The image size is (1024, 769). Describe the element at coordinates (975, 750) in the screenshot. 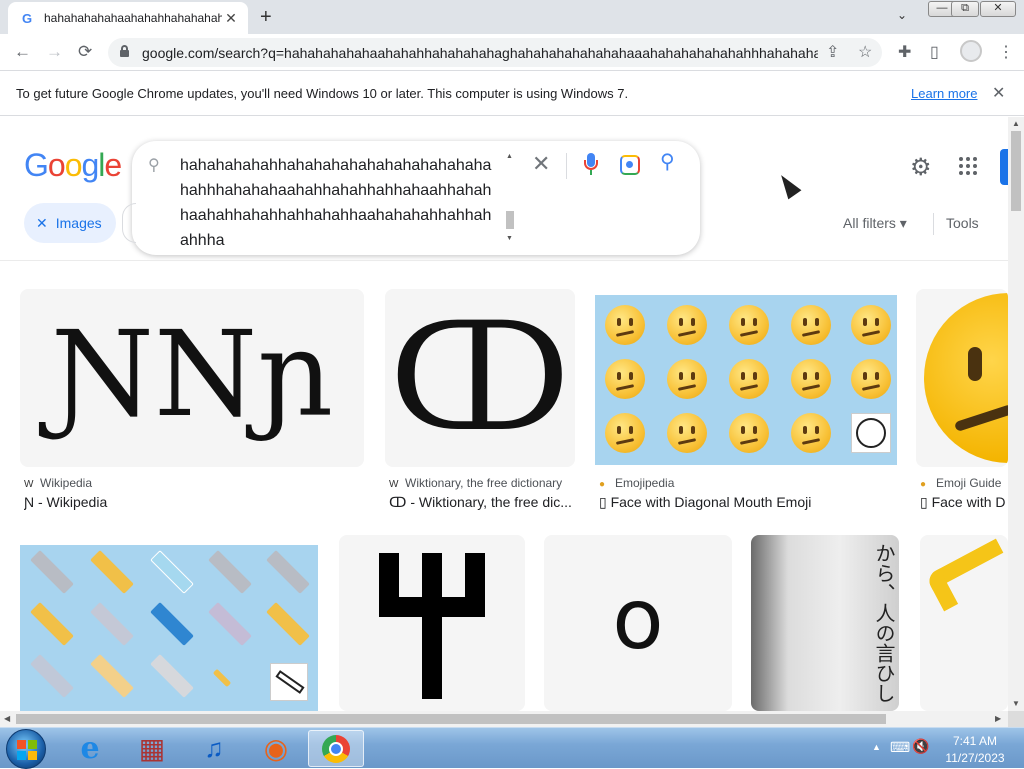

I see `clock: 7:41 AM 11/27/2023` at that location.